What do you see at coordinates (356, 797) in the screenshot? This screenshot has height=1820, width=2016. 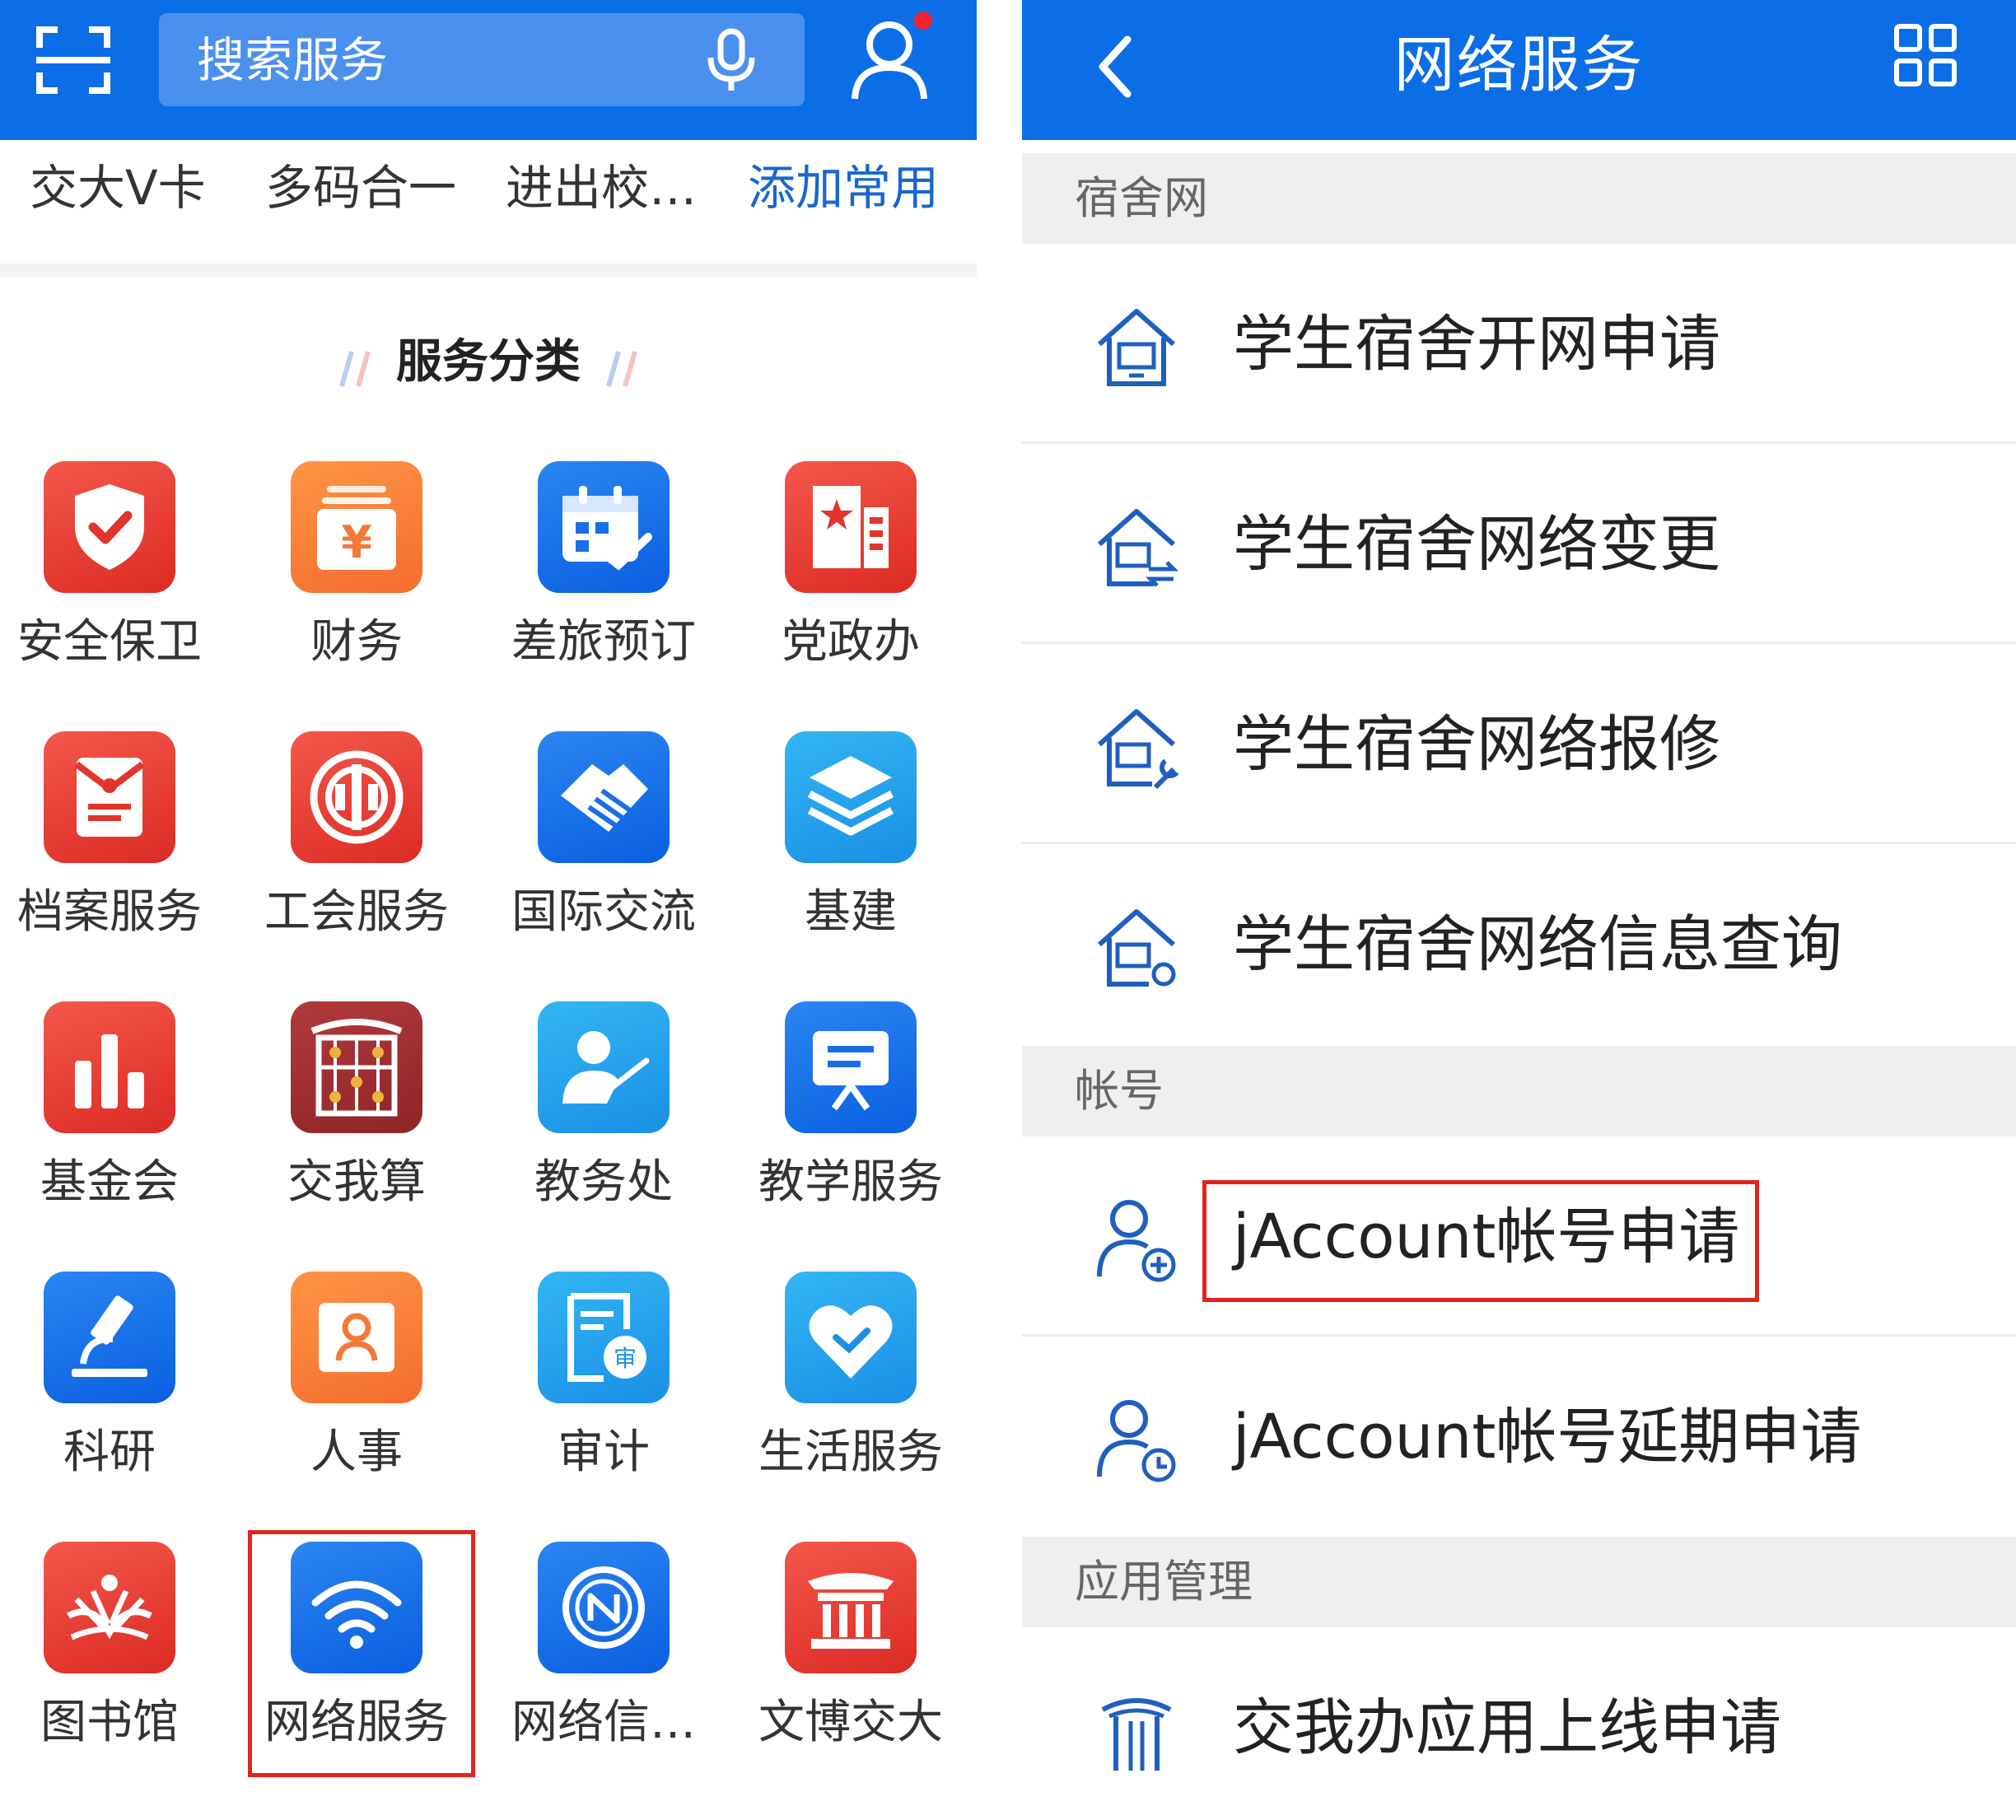 I see `union-emblem-icon` at bounding box center [356, 797].